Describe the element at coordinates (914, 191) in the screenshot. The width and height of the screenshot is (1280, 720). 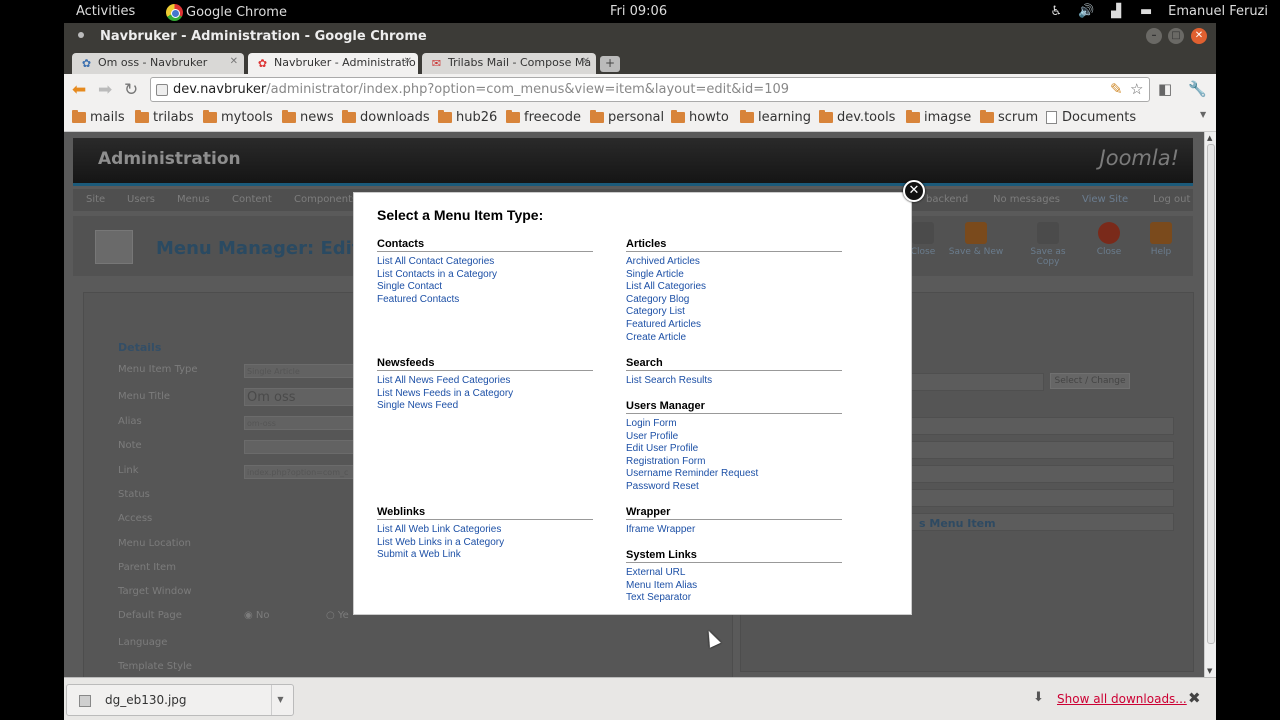
I see `modal-close-icon: ✕` at that location.